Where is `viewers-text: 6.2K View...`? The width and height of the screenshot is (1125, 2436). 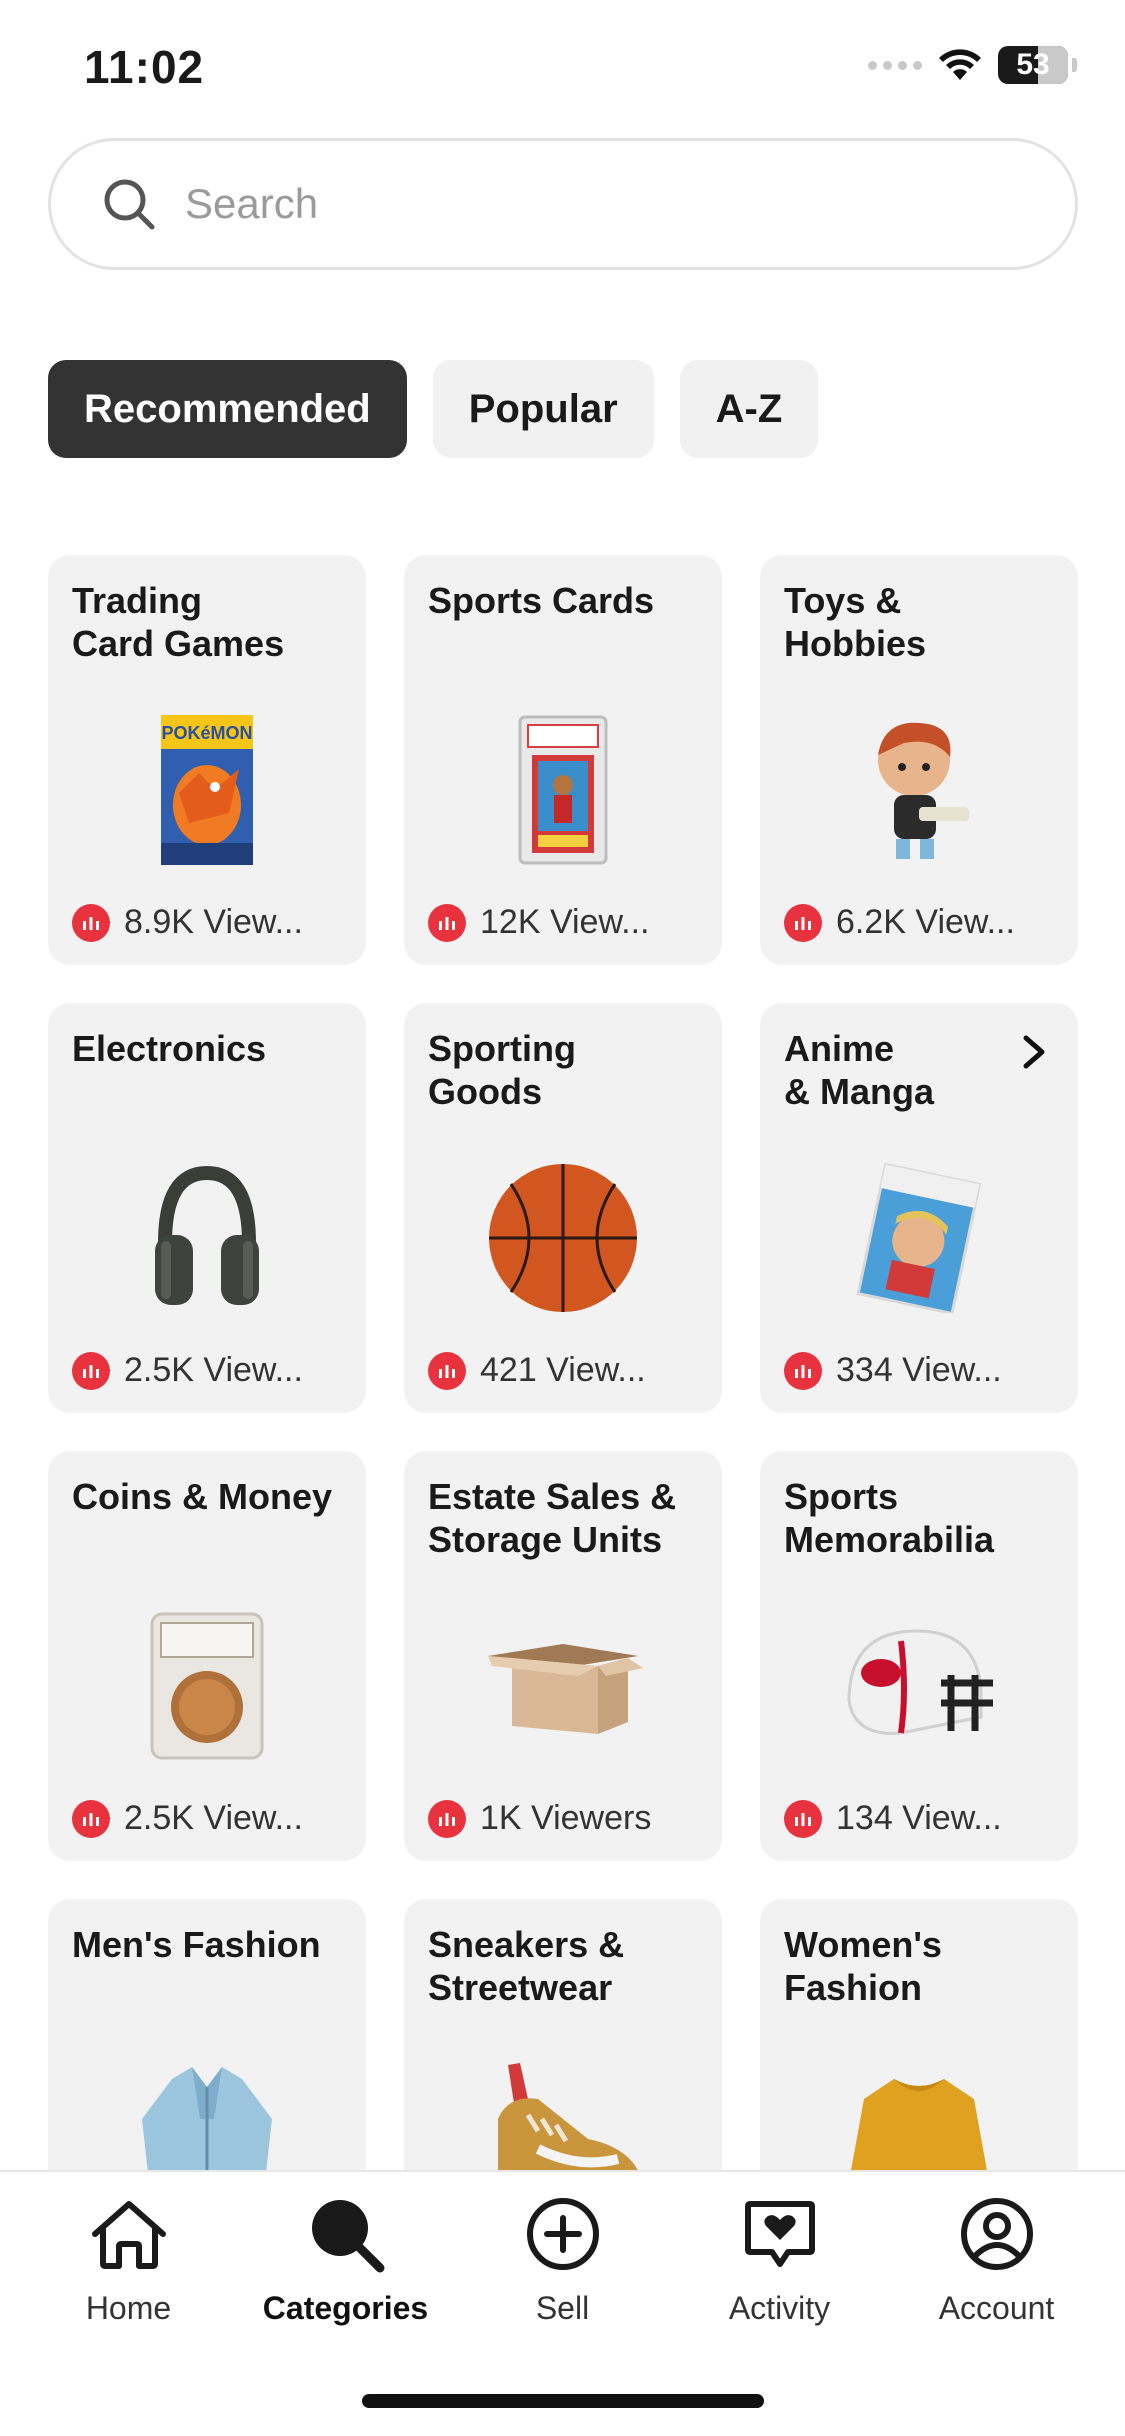 viewers-text: 6.2K View... is located at coordinates (925, 922).